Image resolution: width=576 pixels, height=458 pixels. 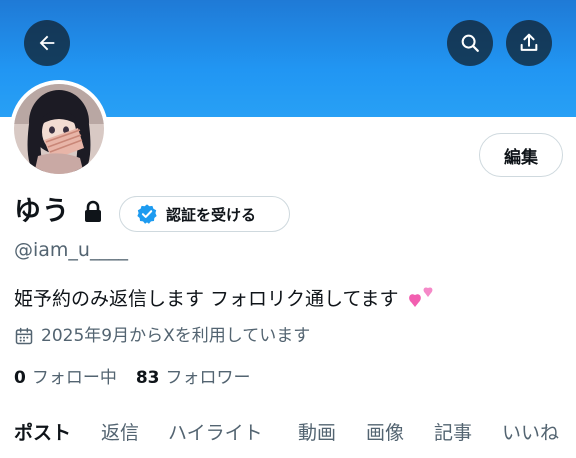 I want to click on back-button, so click(x=47, y=43).